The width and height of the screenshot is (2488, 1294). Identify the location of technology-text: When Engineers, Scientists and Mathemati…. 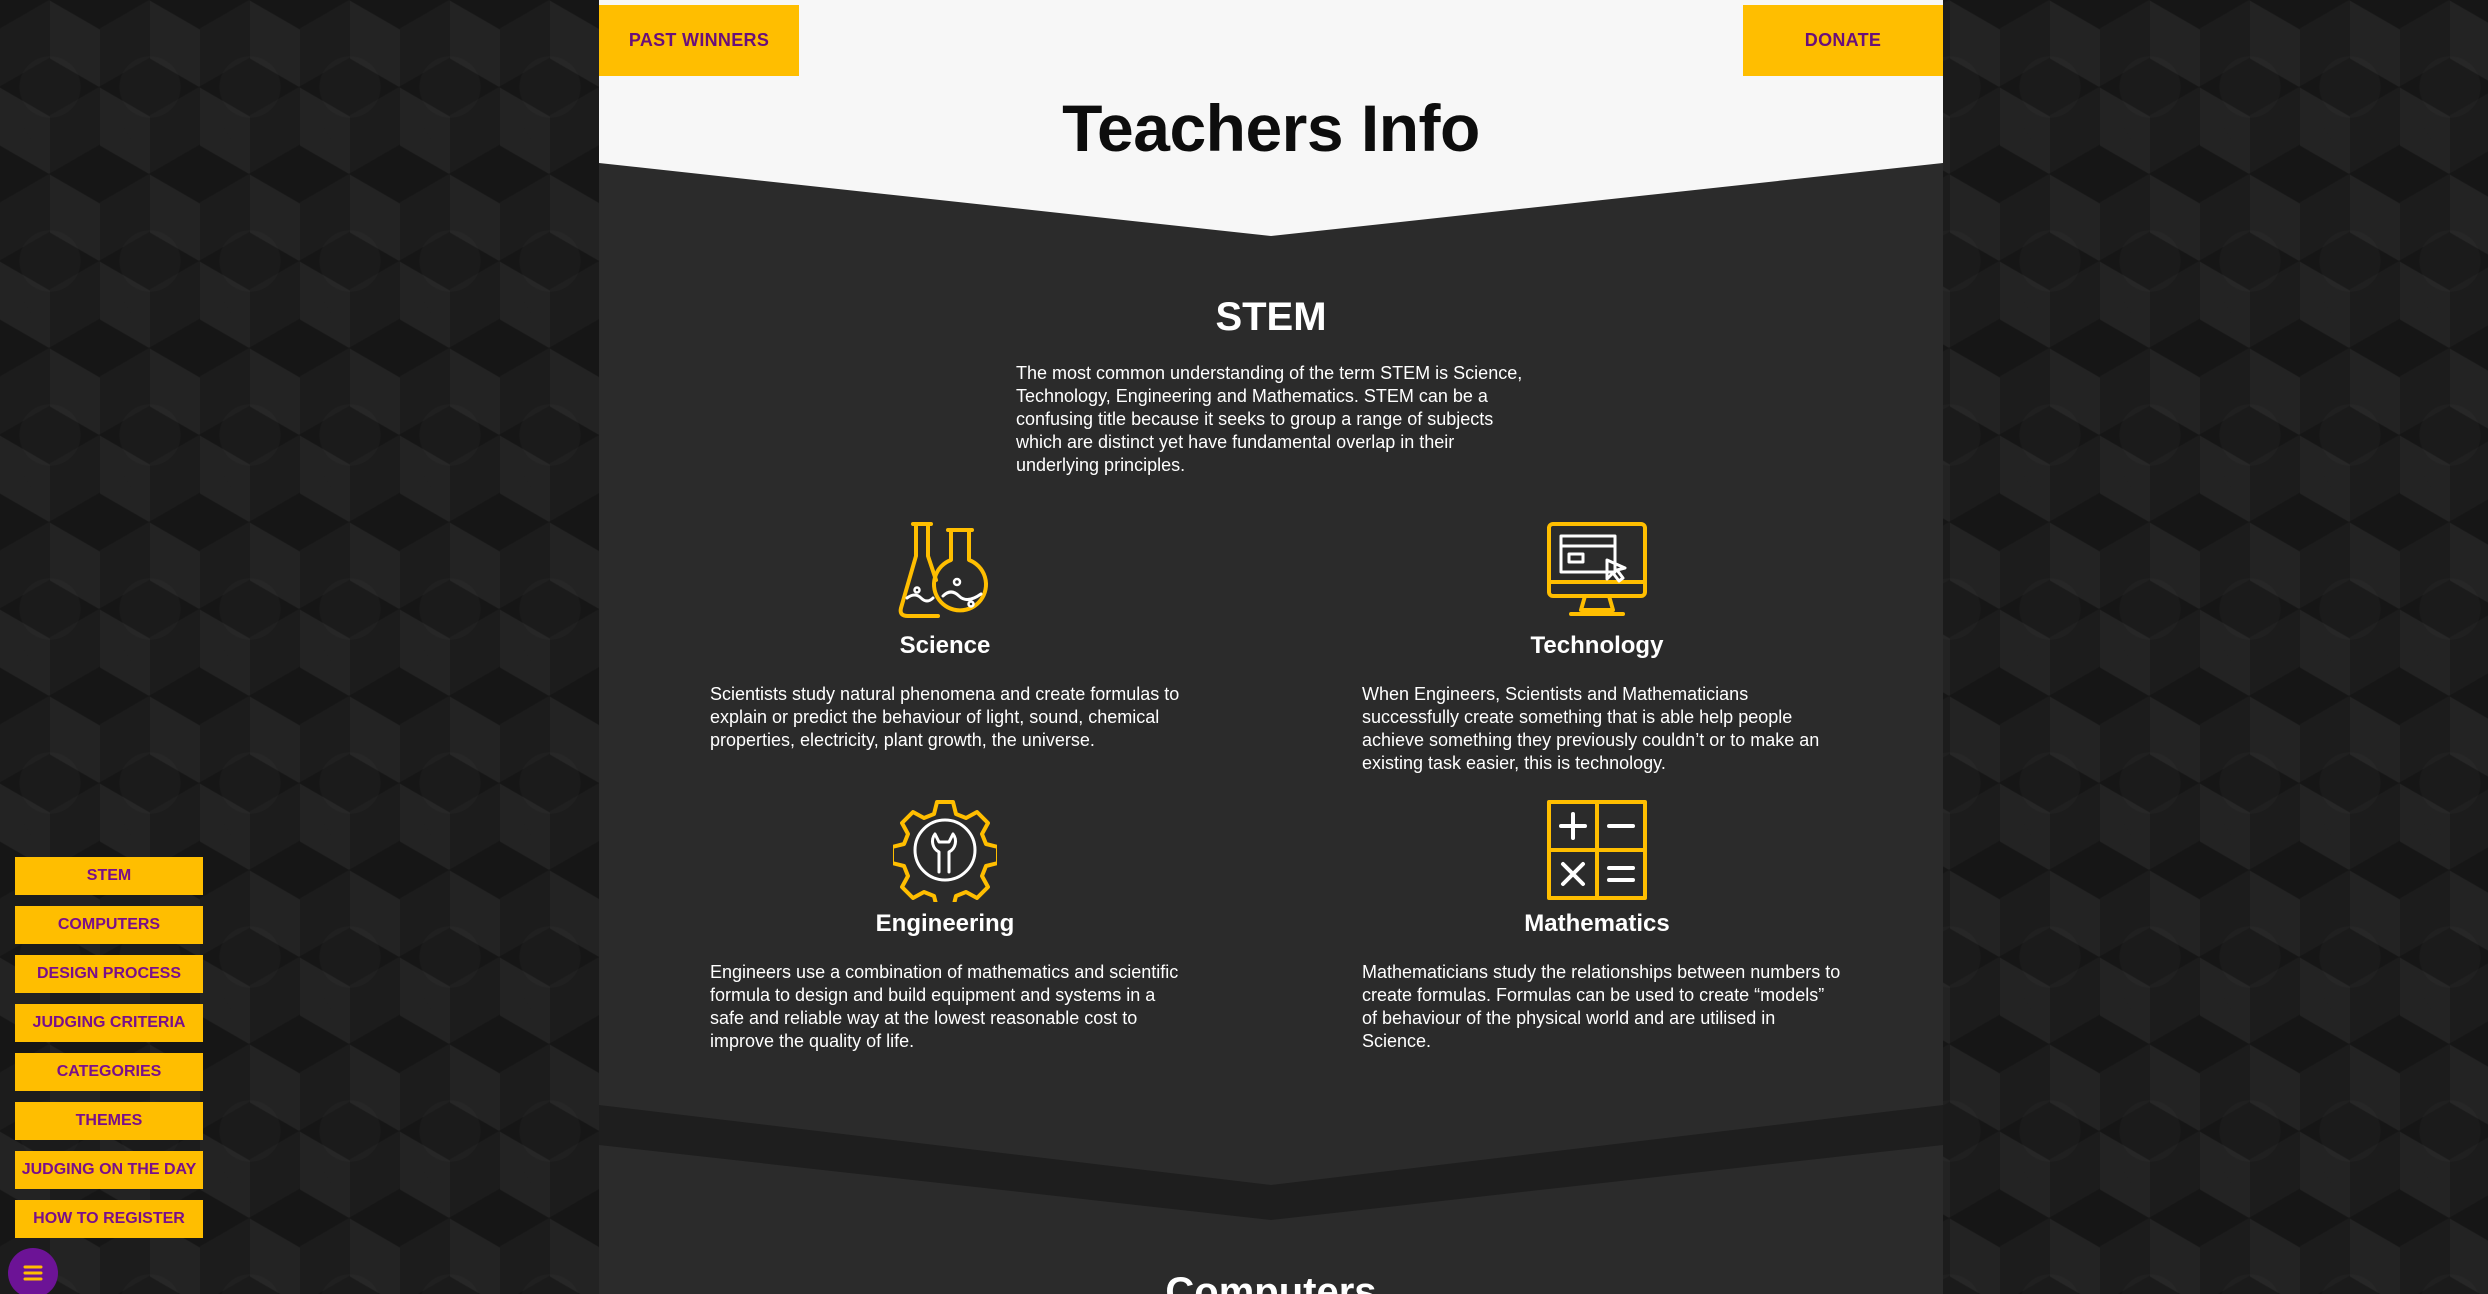
(1591, 728).